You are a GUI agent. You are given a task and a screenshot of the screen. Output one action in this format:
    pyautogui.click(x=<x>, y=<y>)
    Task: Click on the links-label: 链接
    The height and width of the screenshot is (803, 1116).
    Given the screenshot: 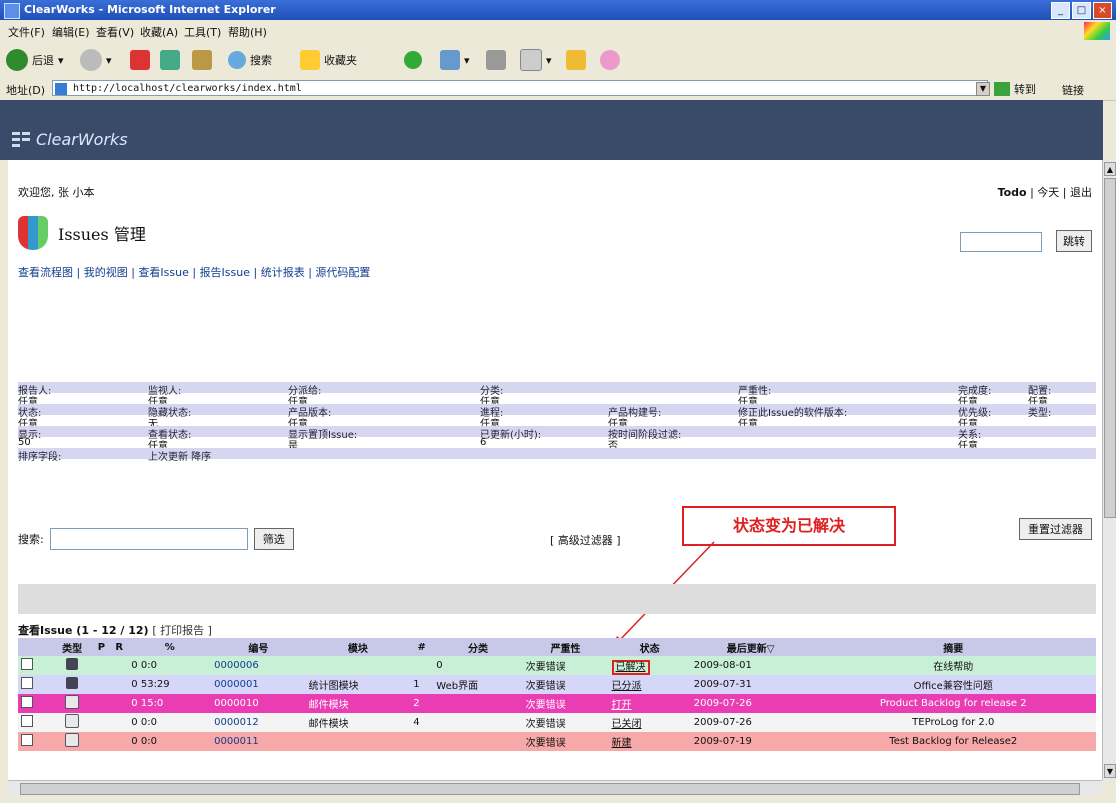 What is the action you would take?
    pyautogui.click(x=1073, y=90)
    